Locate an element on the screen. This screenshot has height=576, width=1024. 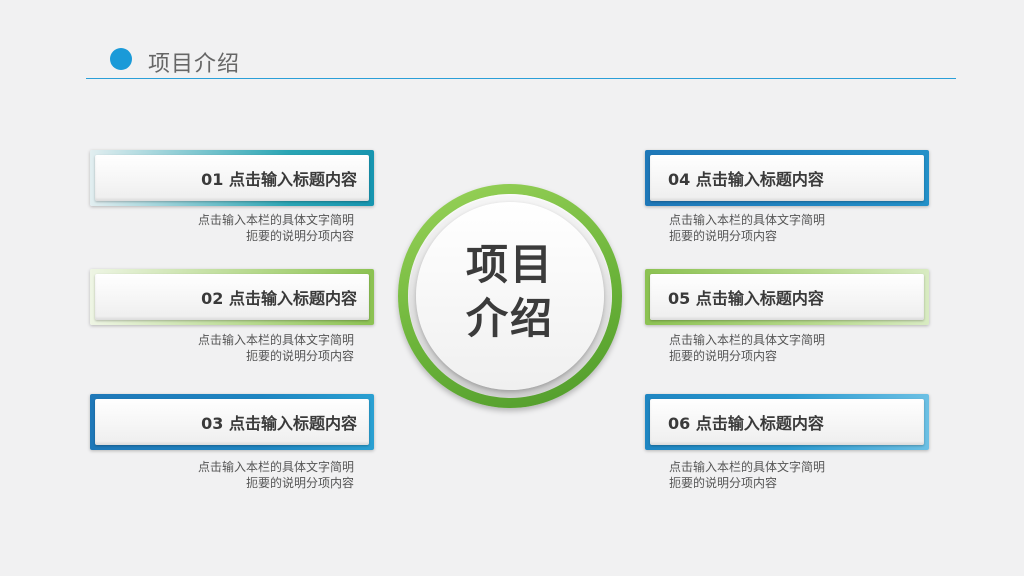
page-title: 项目介绍 is located at coordinates (194, 64).